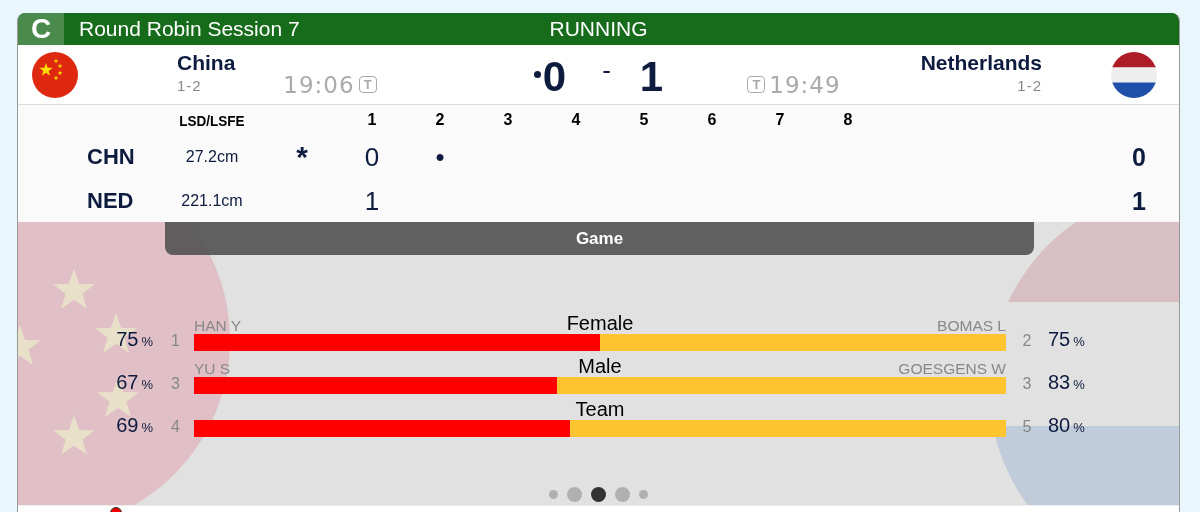  Describe the element at coordinates (508, 119) in the screenshot. I see `column-header: 3` at that location.